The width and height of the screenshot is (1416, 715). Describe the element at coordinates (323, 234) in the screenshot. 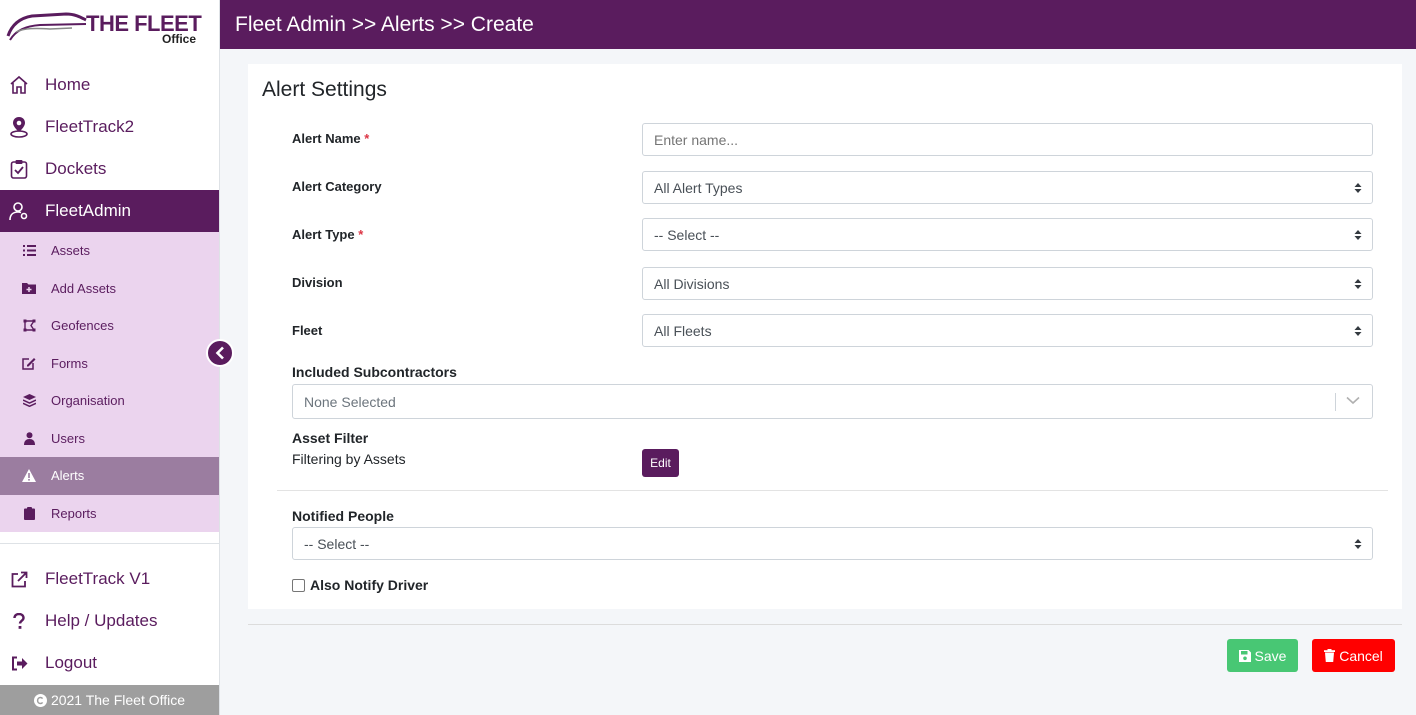

I see `alert-type-label-text: Alert Type` at that location.